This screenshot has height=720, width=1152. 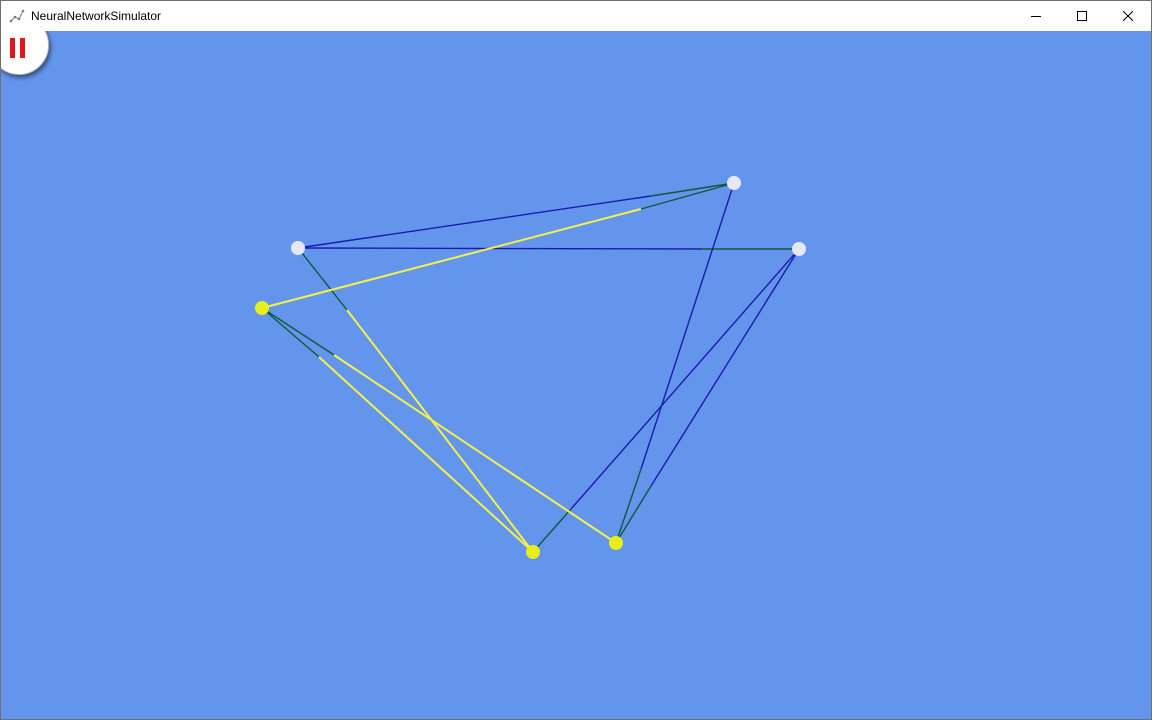 I want to click on link-n1-n5, so click(x=440, y=431).